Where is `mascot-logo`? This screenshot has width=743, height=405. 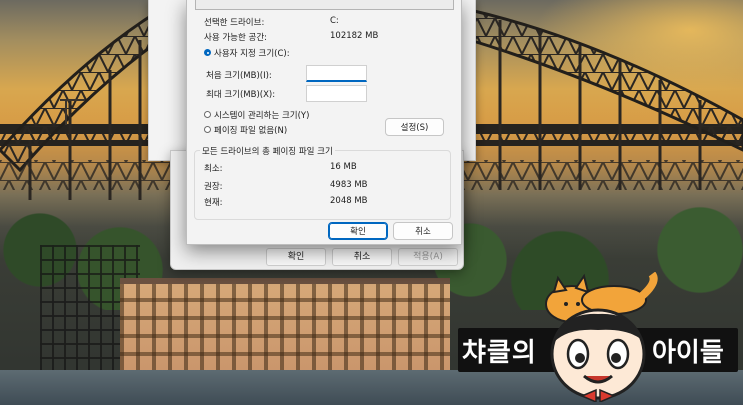 mascot-logo is located at coordinates (601, 337).